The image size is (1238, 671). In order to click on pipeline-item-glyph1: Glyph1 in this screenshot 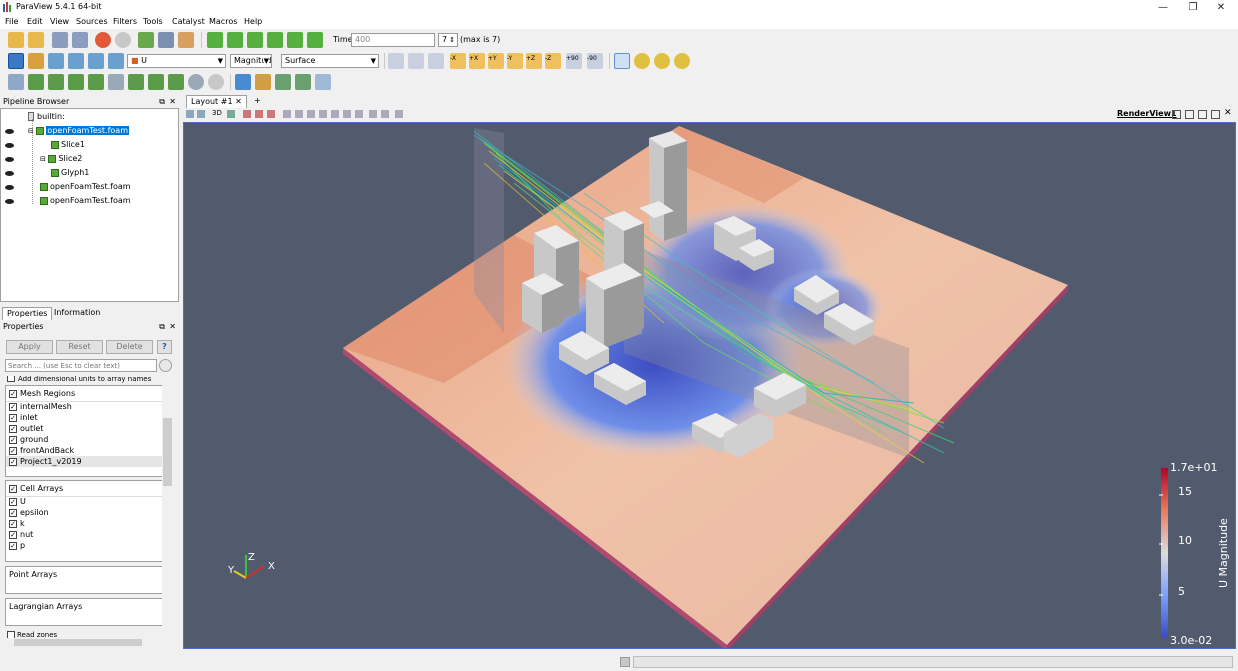, I will do `click(70, 173)`.